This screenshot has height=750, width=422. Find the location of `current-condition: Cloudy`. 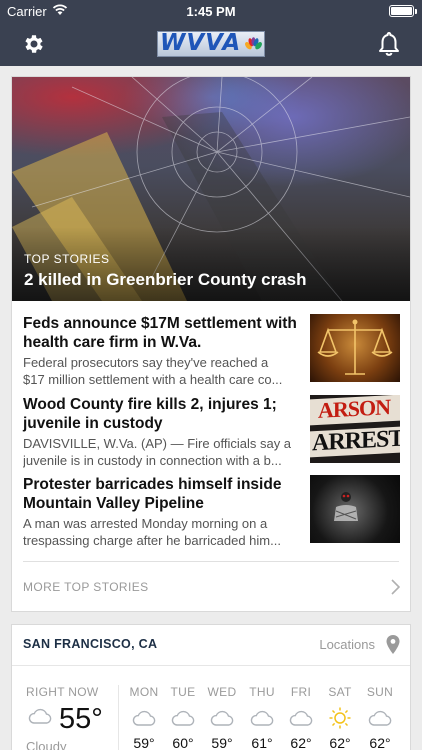

current-condition: Cloudy is located at coordinates (46, 744).